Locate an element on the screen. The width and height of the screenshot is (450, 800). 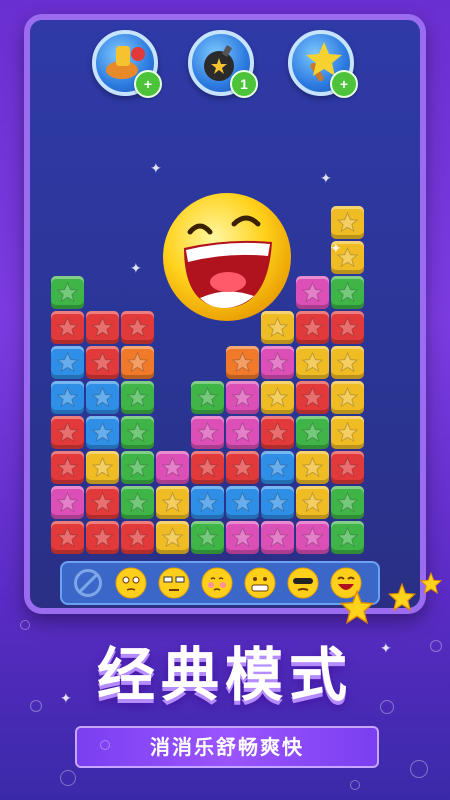
blushing-emoji-icon is located at coordinates (217, 583).